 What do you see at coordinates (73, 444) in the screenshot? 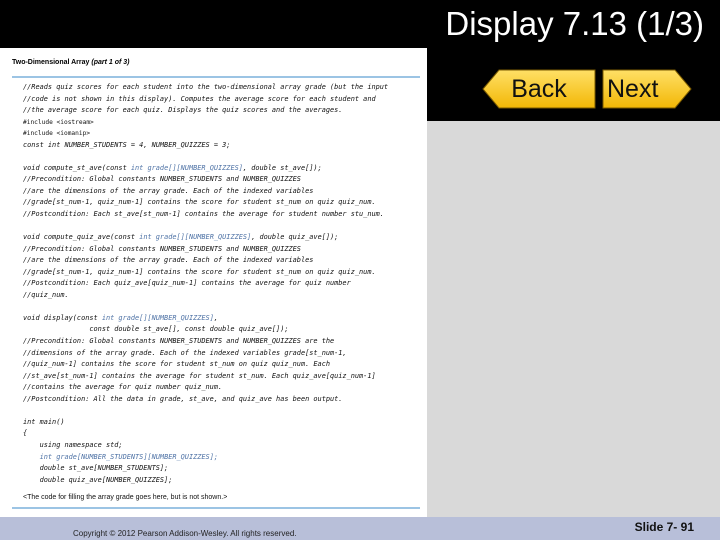
I see `code-line: using namespace std;` at bounding box center [73, 444].